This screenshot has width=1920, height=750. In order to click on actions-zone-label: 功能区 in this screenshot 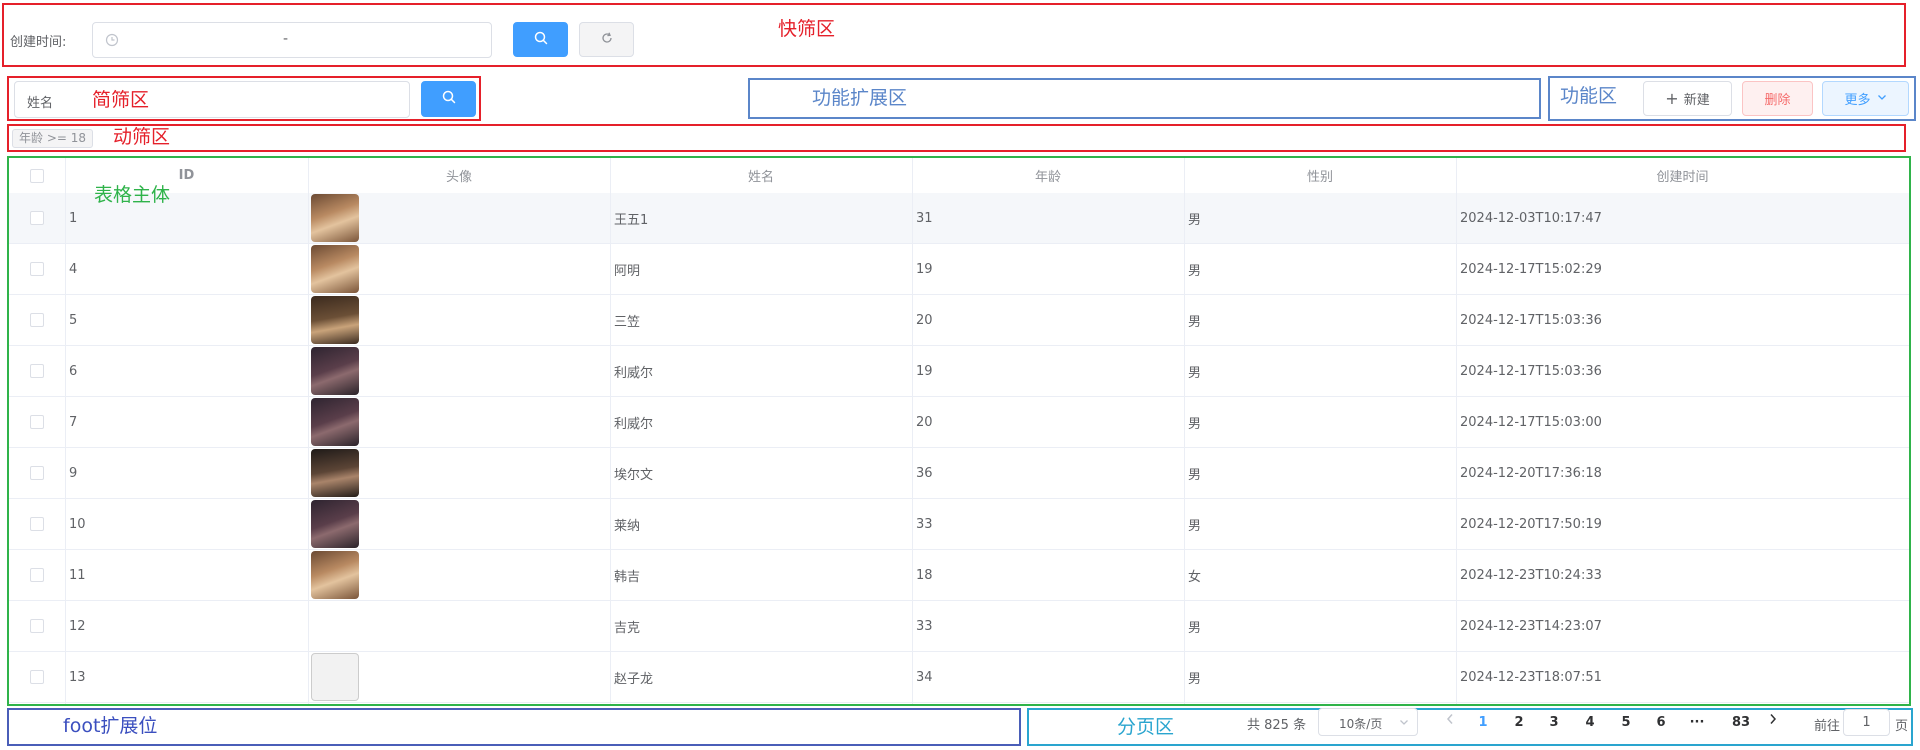, I will do `click(1589, 96)`.